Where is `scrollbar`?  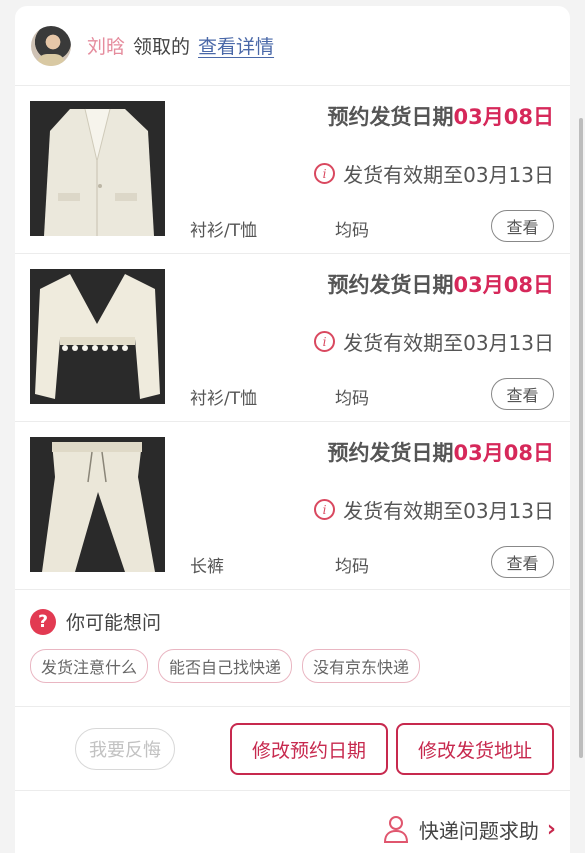
scrollbar is located at coordinates (581, 438).